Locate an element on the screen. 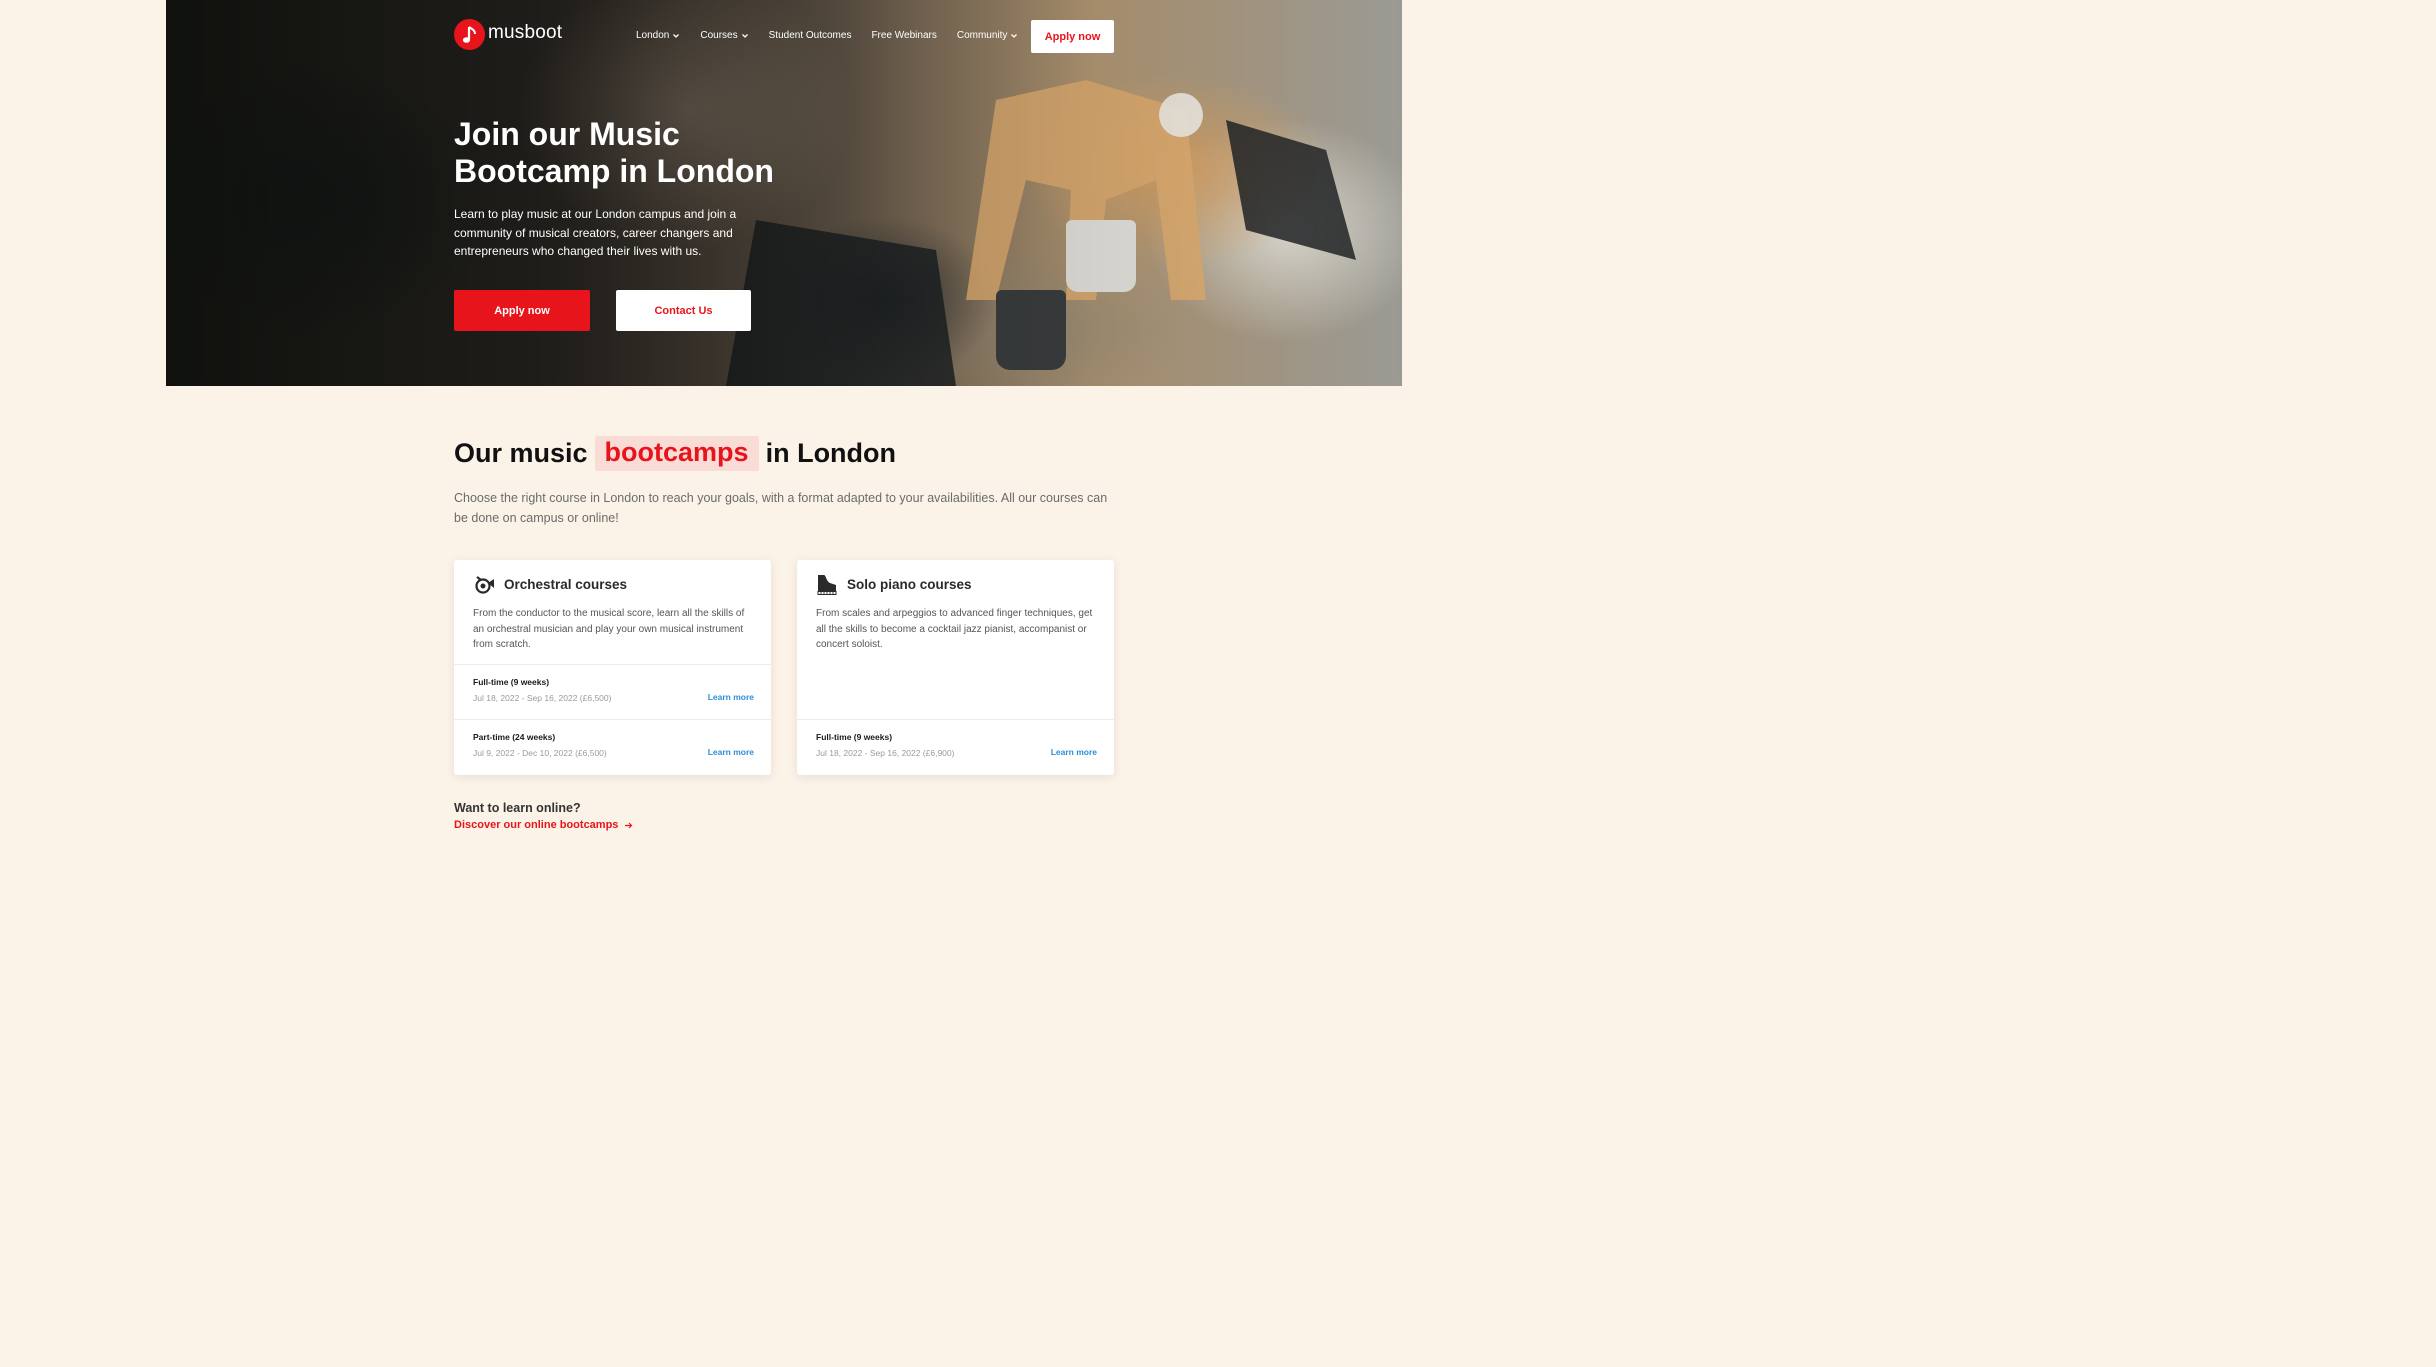  hero-overlay is located at coordinates (784, 193).